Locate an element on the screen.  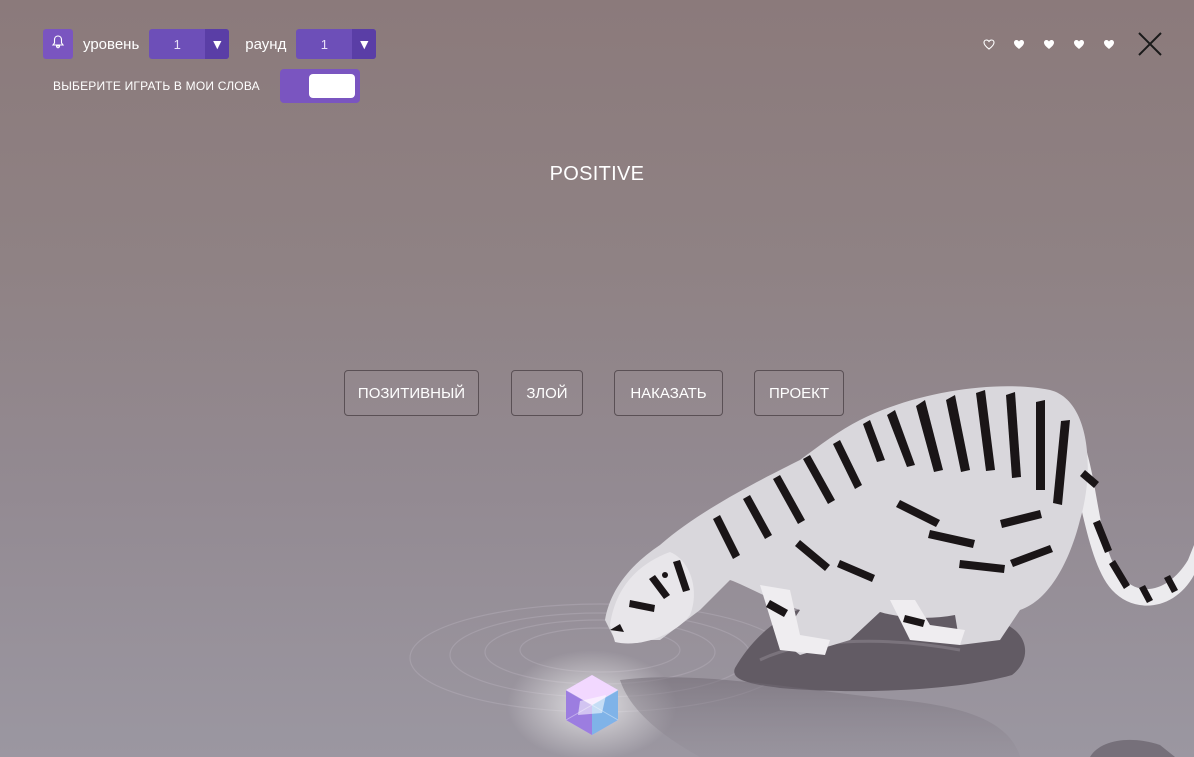
answer-option-1: ПОЗИТИВНЫЙ is located at coordinates (411, 393).